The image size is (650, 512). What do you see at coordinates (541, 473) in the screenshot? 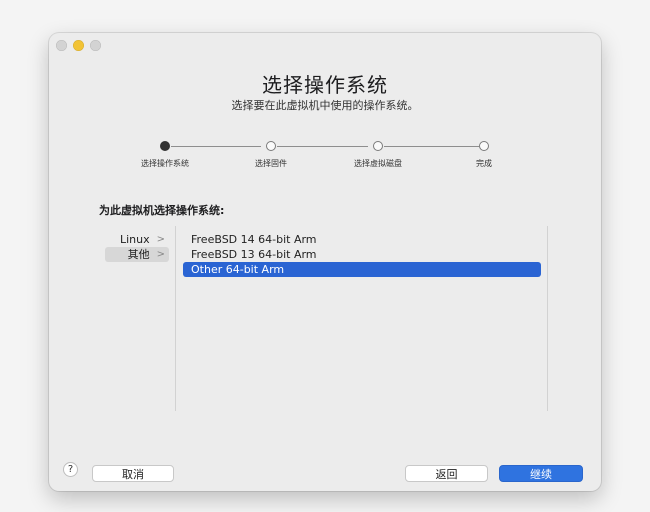
I see `continue-button: 继续` at bounding box center [541, 473].